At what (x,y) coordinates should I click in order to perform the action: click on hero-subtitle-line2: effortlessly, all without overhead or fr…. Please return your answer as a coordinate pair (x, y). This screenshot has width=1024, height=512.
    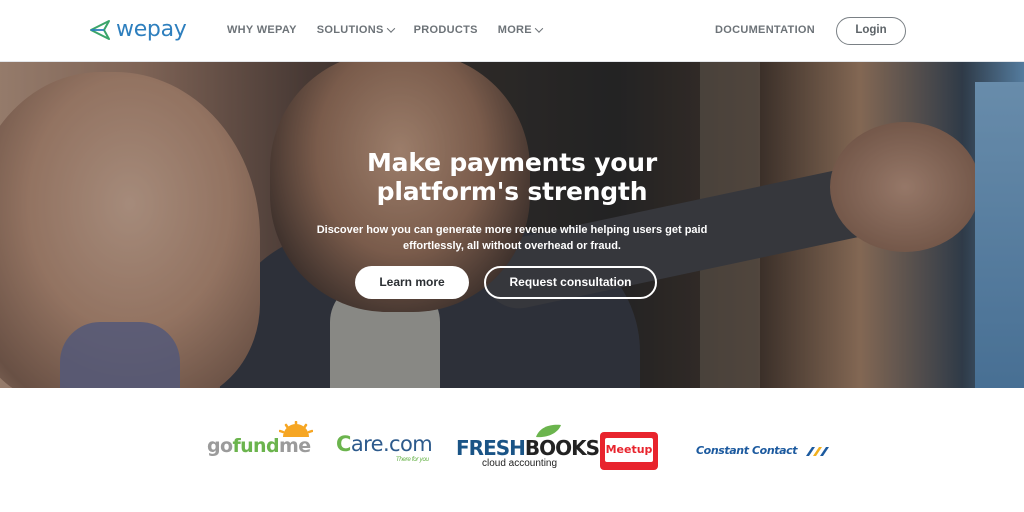
    Looking at the image, I should click on (511, 246).